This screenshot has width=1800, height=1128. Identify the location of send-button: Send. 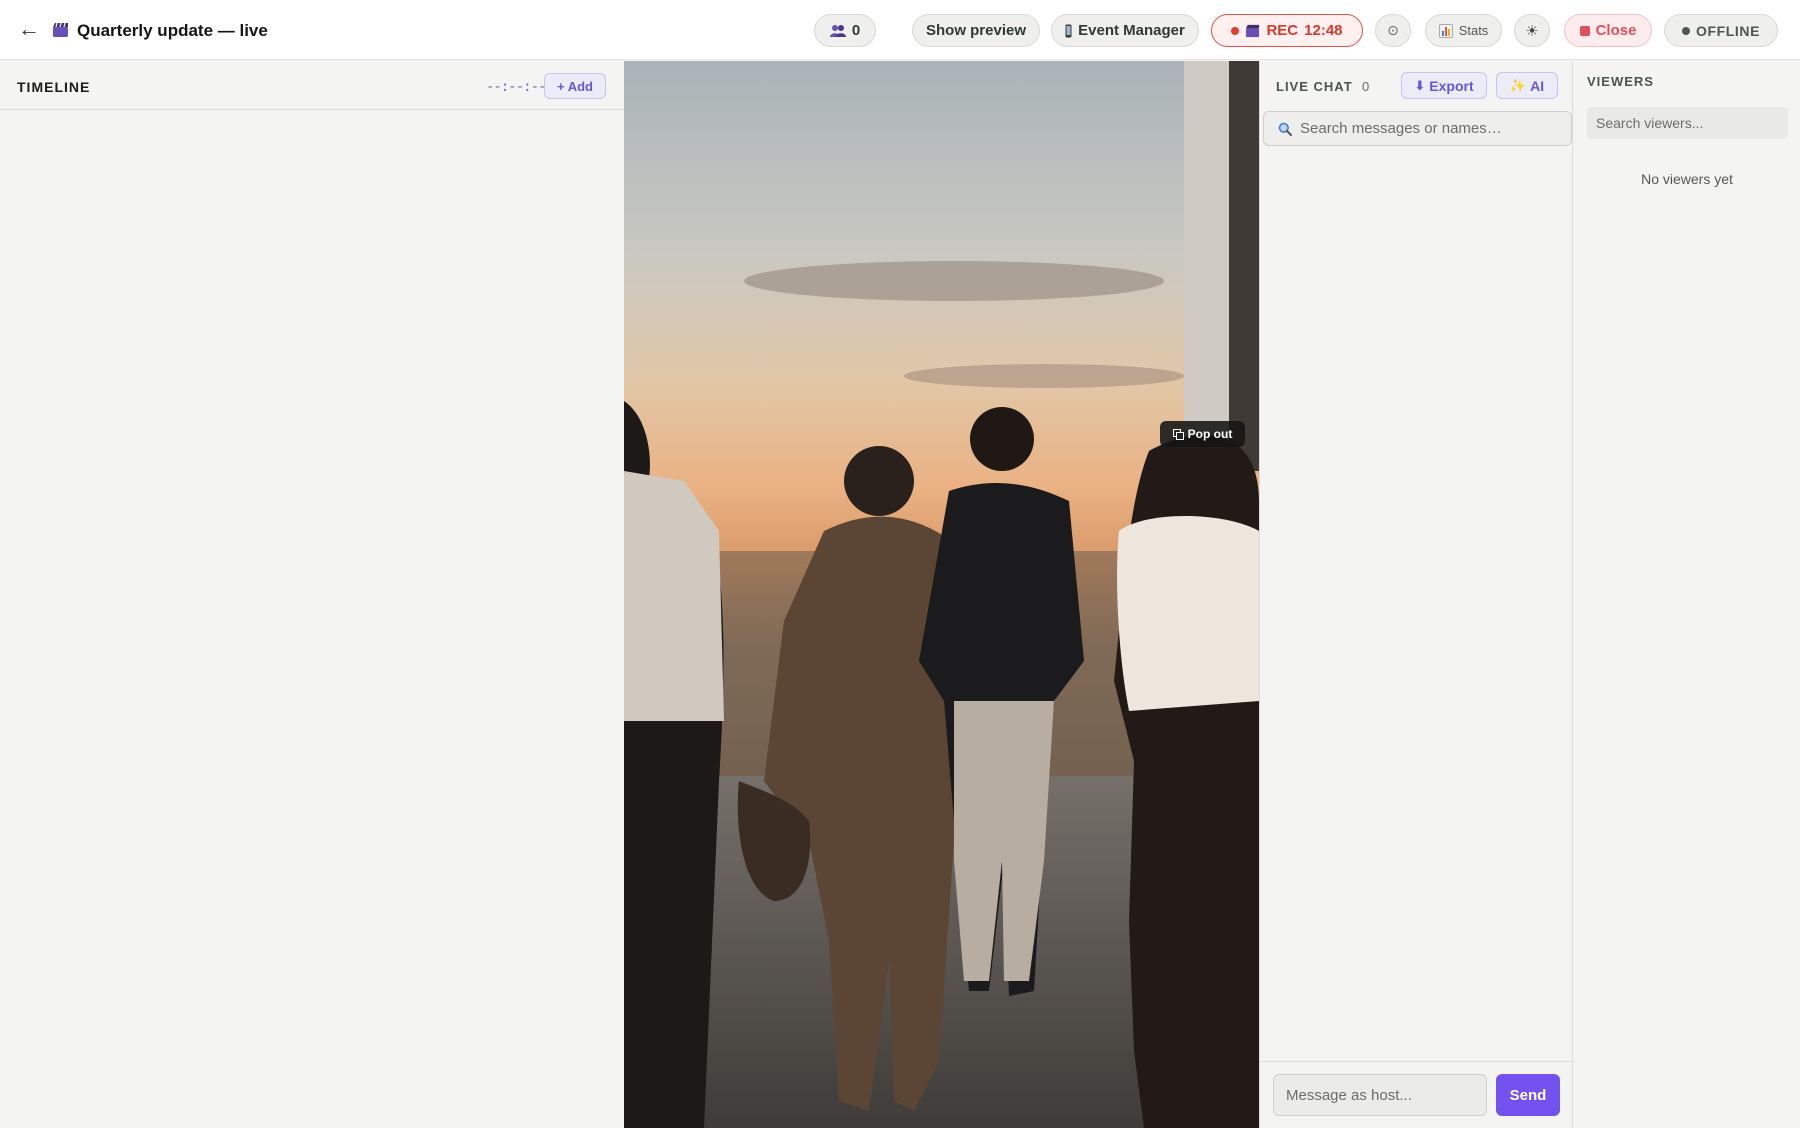
(1528, 1095).